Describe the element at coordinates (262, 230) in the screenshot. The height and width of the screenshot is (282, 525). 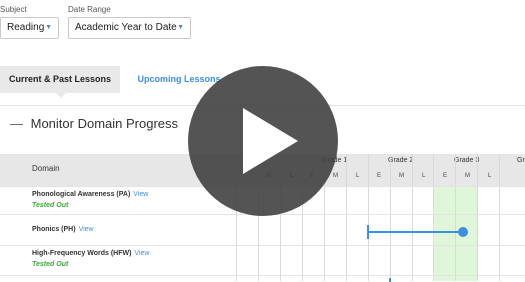
I see `table-row: Phonics (PH) View` at that location.